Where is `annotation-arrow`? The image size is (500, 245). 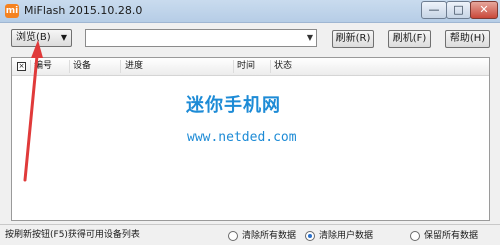 annotation-arrow is located at coordinates (33, 111).